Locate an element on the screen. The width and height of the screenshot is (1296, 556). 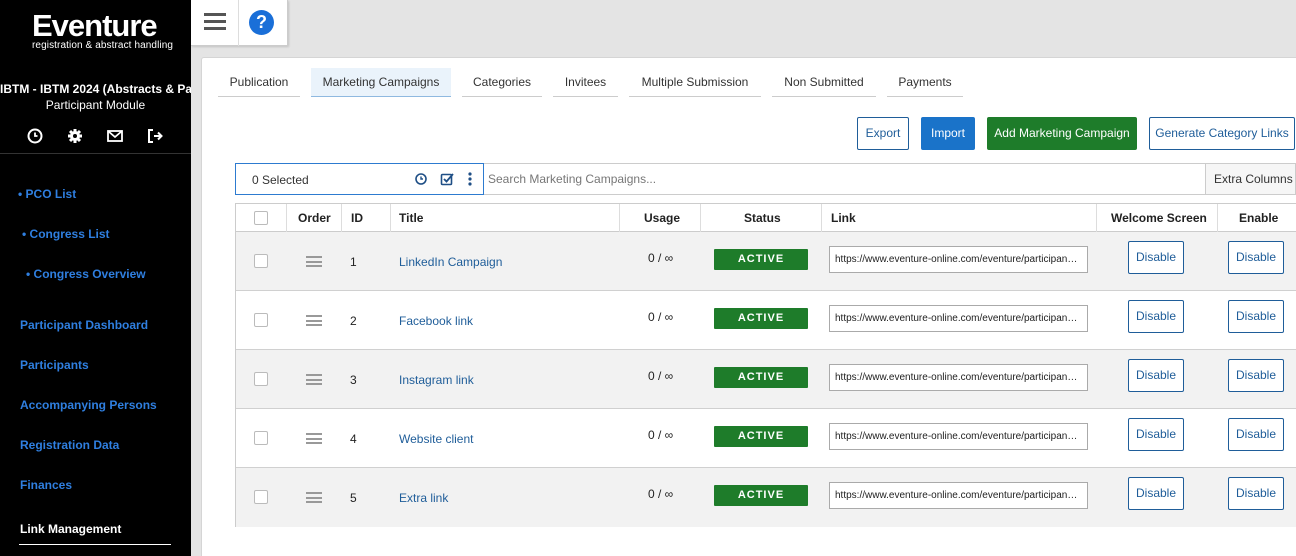
module-title: Participant Module is located at coordinates (95, 105).